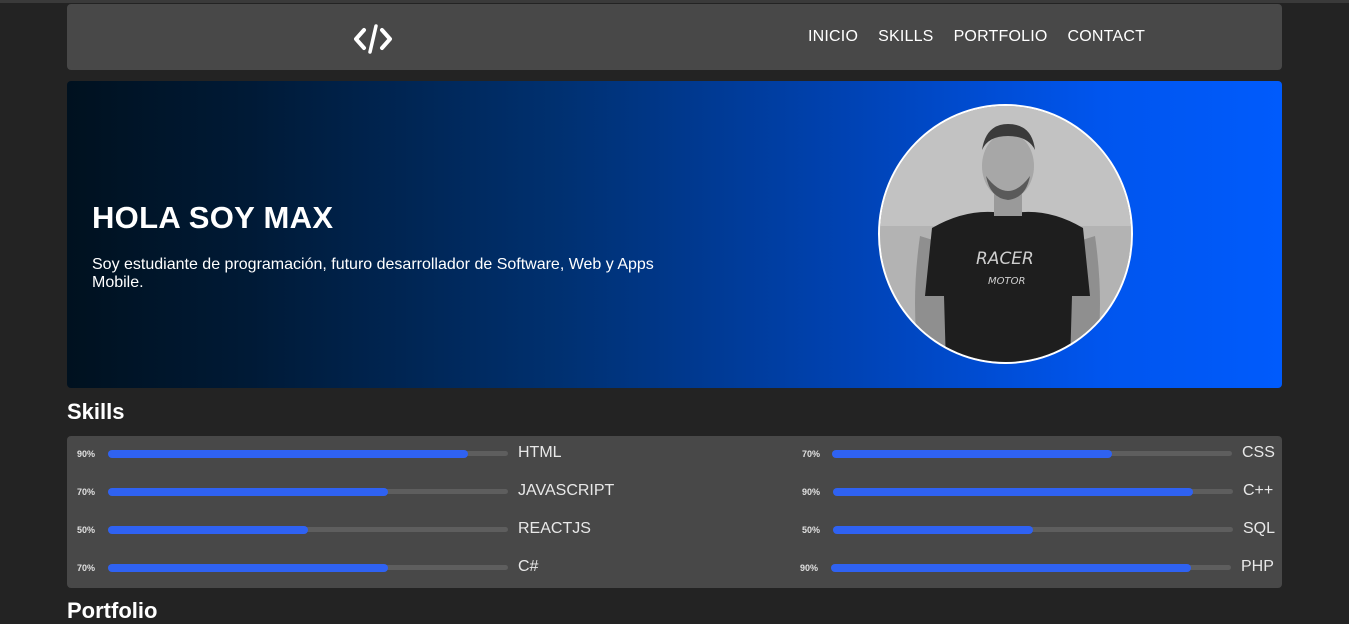  What do you see at coordinates (833, 37) in the screenshot?
I see `nav-link-inicio: INICIO` at bounding box center [833, 37].